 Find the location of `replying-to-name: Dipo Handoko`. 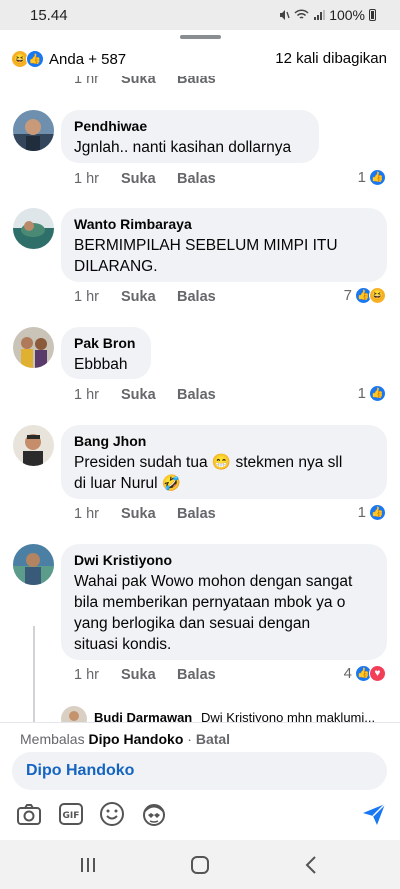

replying-to-name: Dipo Handoko is located at coordinates (136, 739).